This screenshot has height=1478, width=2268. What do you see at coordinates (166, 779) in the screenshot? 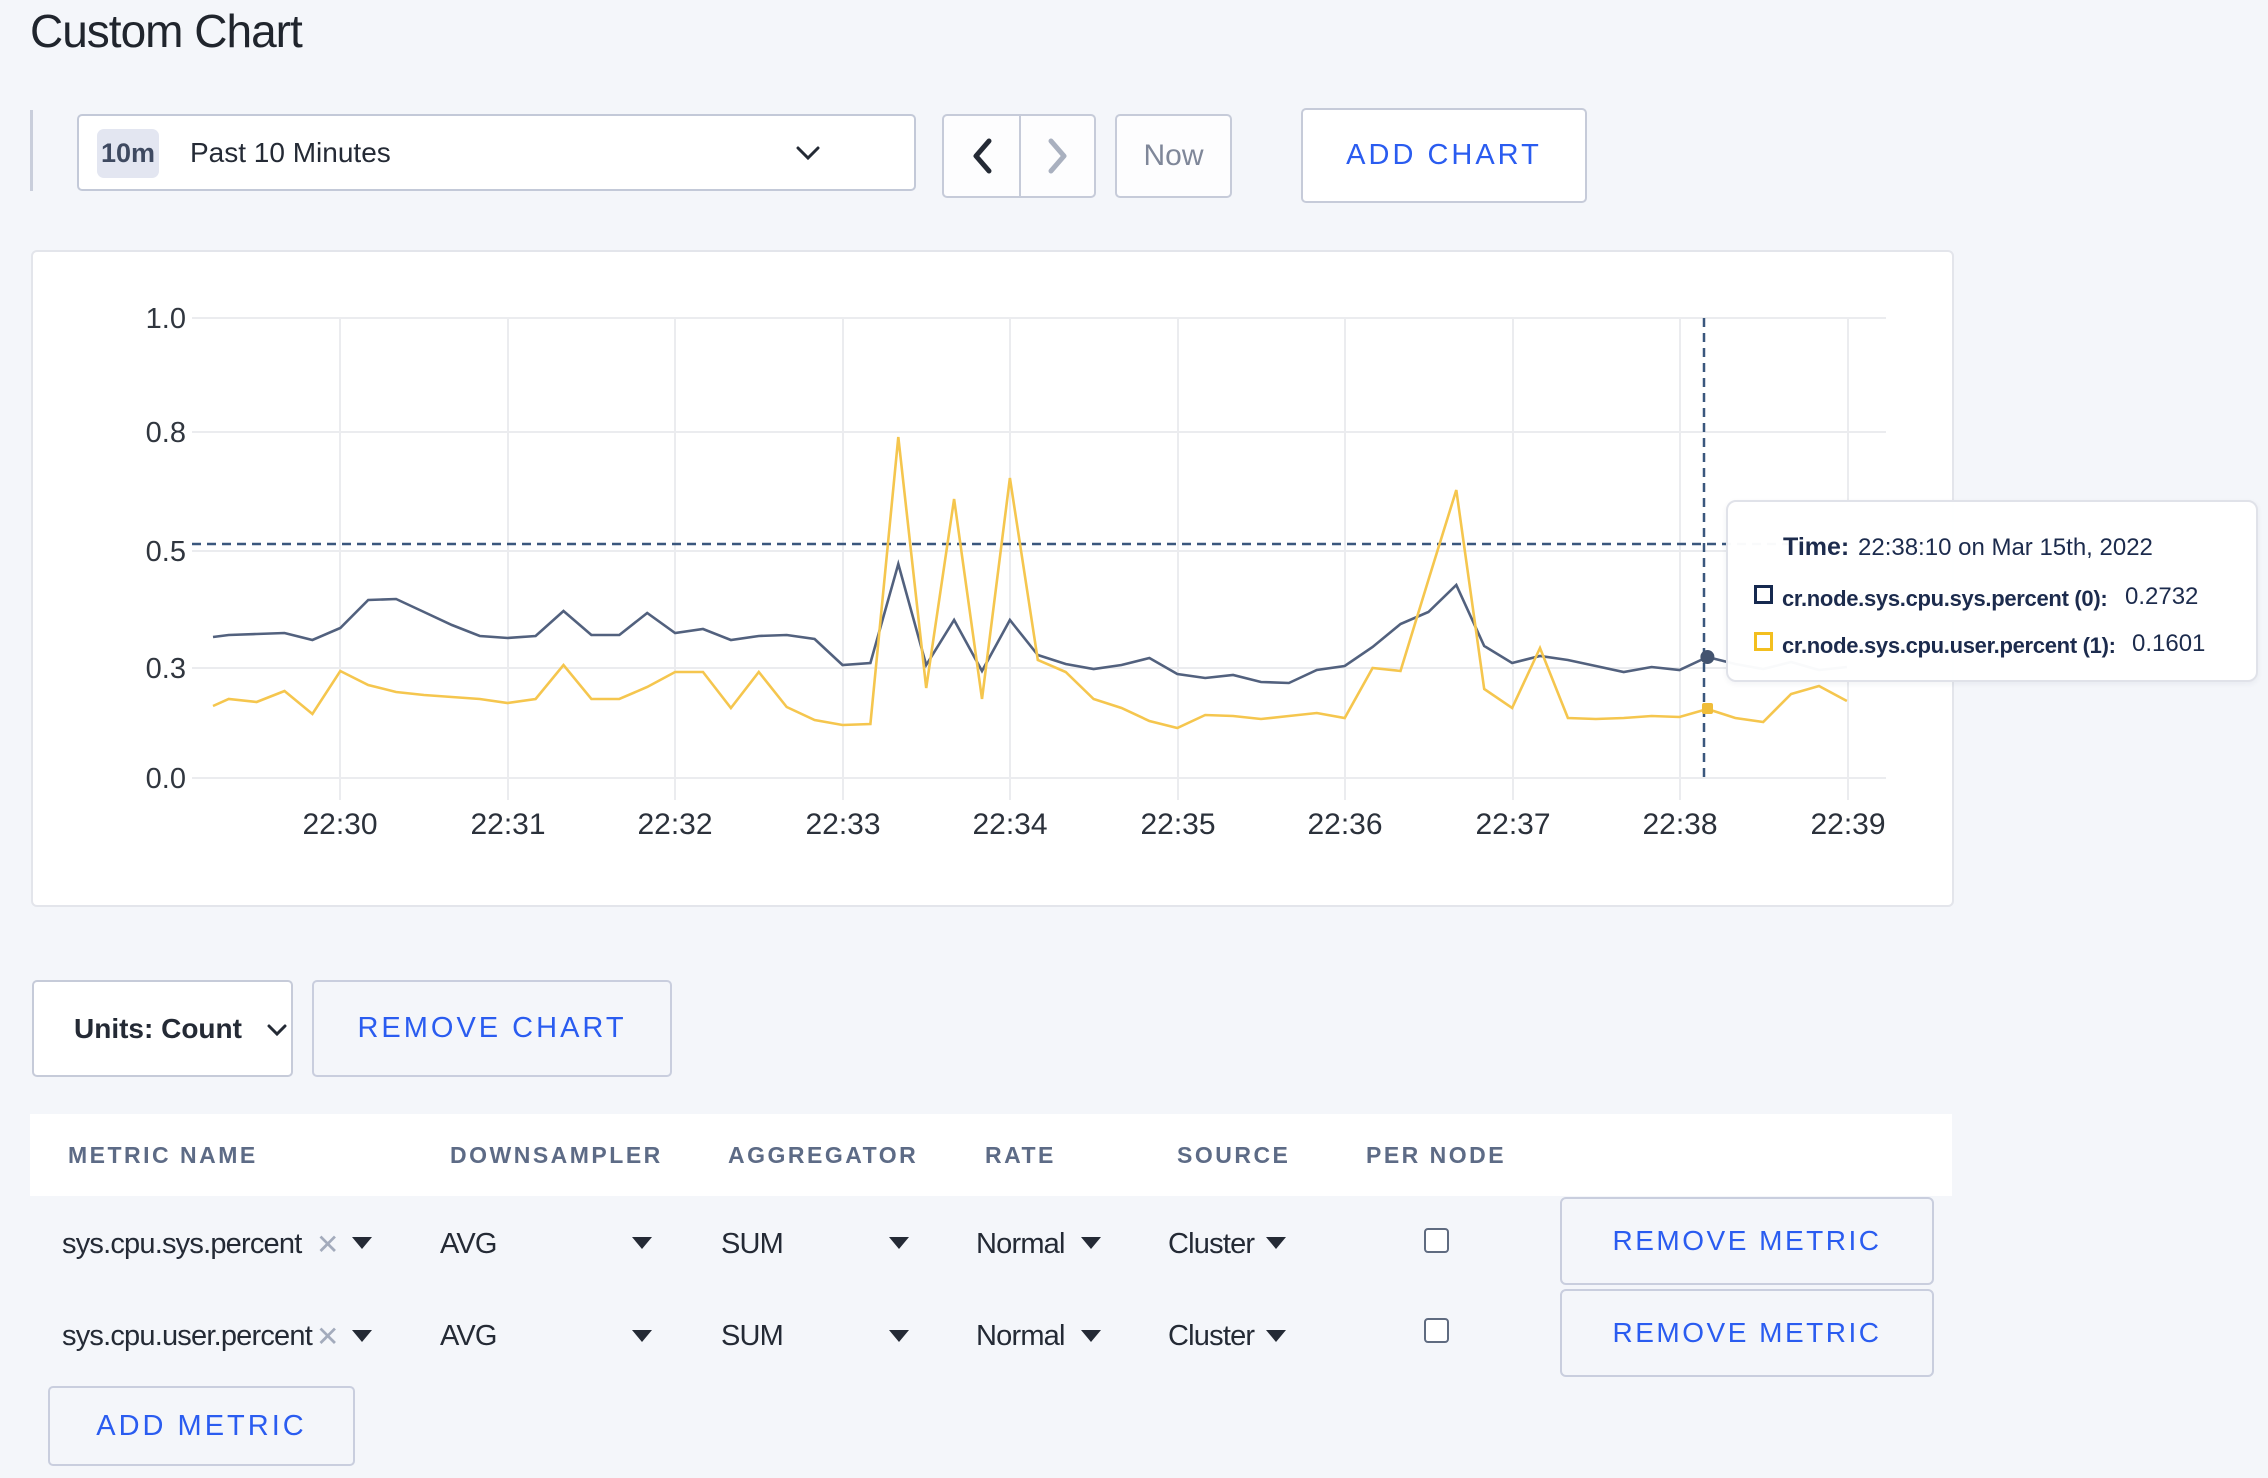
I see `svg-text: 0.0` at bounding box center [166, 779].